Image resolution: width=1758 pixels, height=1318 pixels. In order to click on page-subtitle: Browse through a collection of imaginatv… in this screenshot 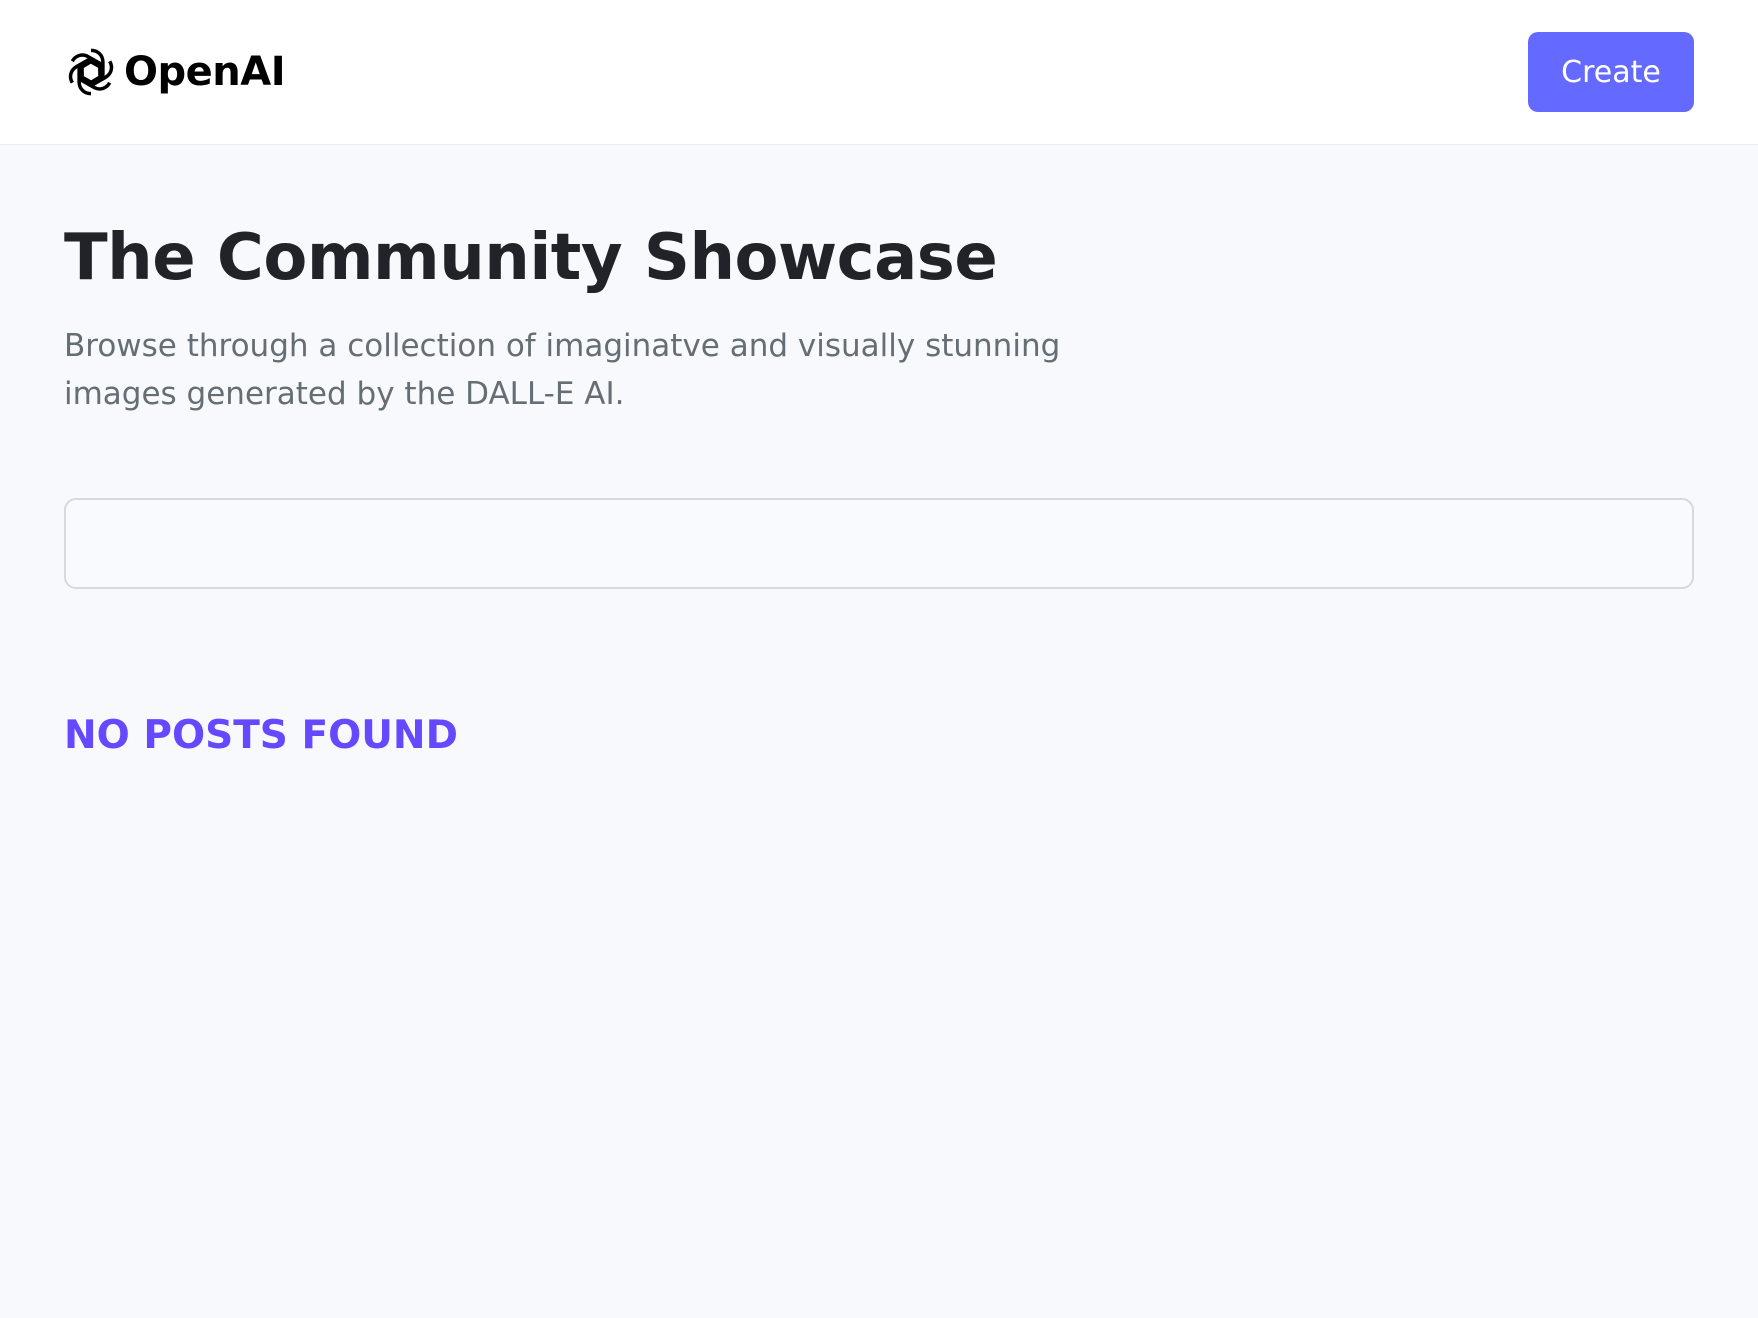, I will do `click(562, 370)`.